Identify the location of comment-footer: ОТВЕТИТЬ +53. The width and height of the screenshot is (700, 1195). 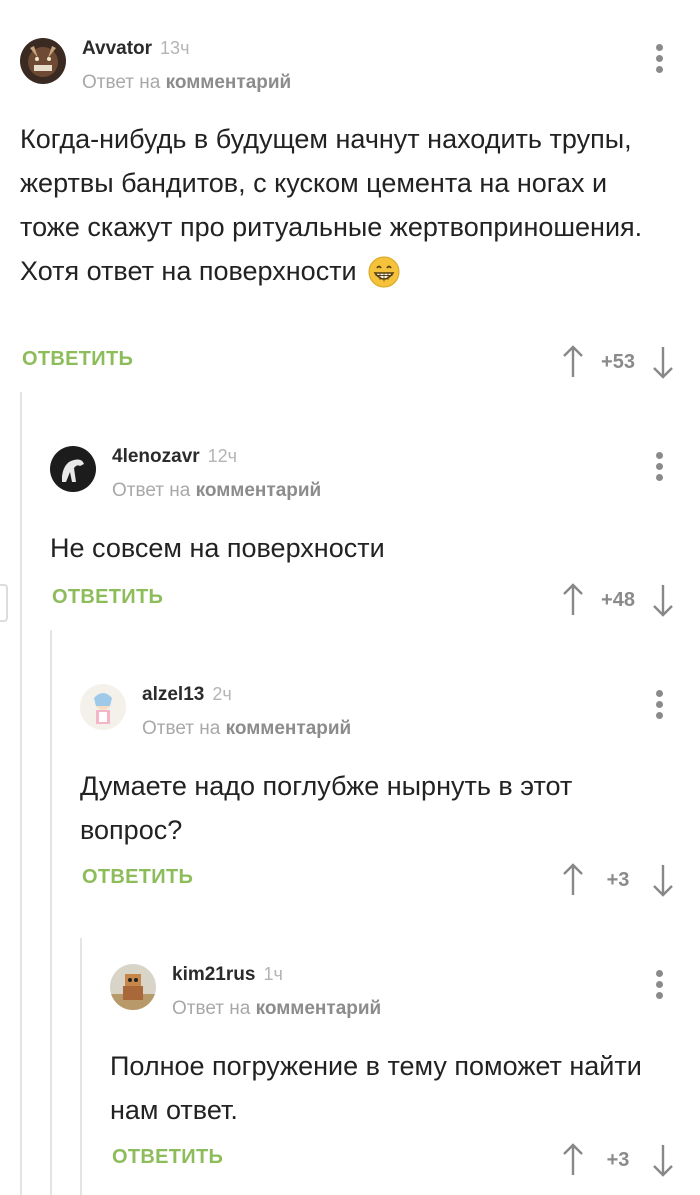
(348, 362).